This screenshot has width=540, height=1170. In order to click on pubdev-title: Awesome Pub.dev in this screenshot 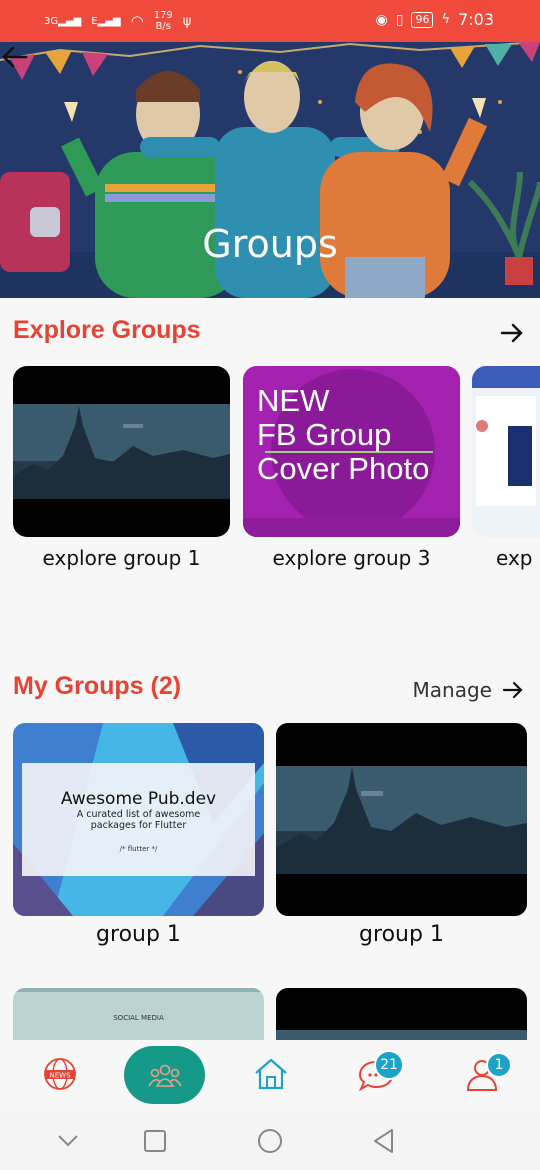, I will do `click(138, 799)`.